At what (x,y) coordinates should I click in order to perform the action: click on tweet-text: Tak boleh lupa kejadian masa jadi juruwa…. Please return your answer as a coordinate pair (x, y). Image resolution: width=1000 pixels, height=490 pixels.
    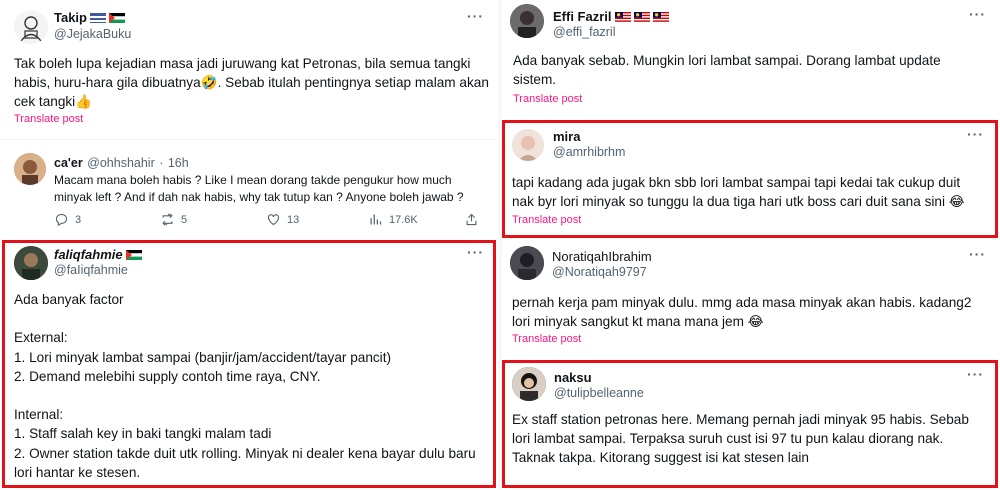
    Looking at the image, I should click on (253, 83).